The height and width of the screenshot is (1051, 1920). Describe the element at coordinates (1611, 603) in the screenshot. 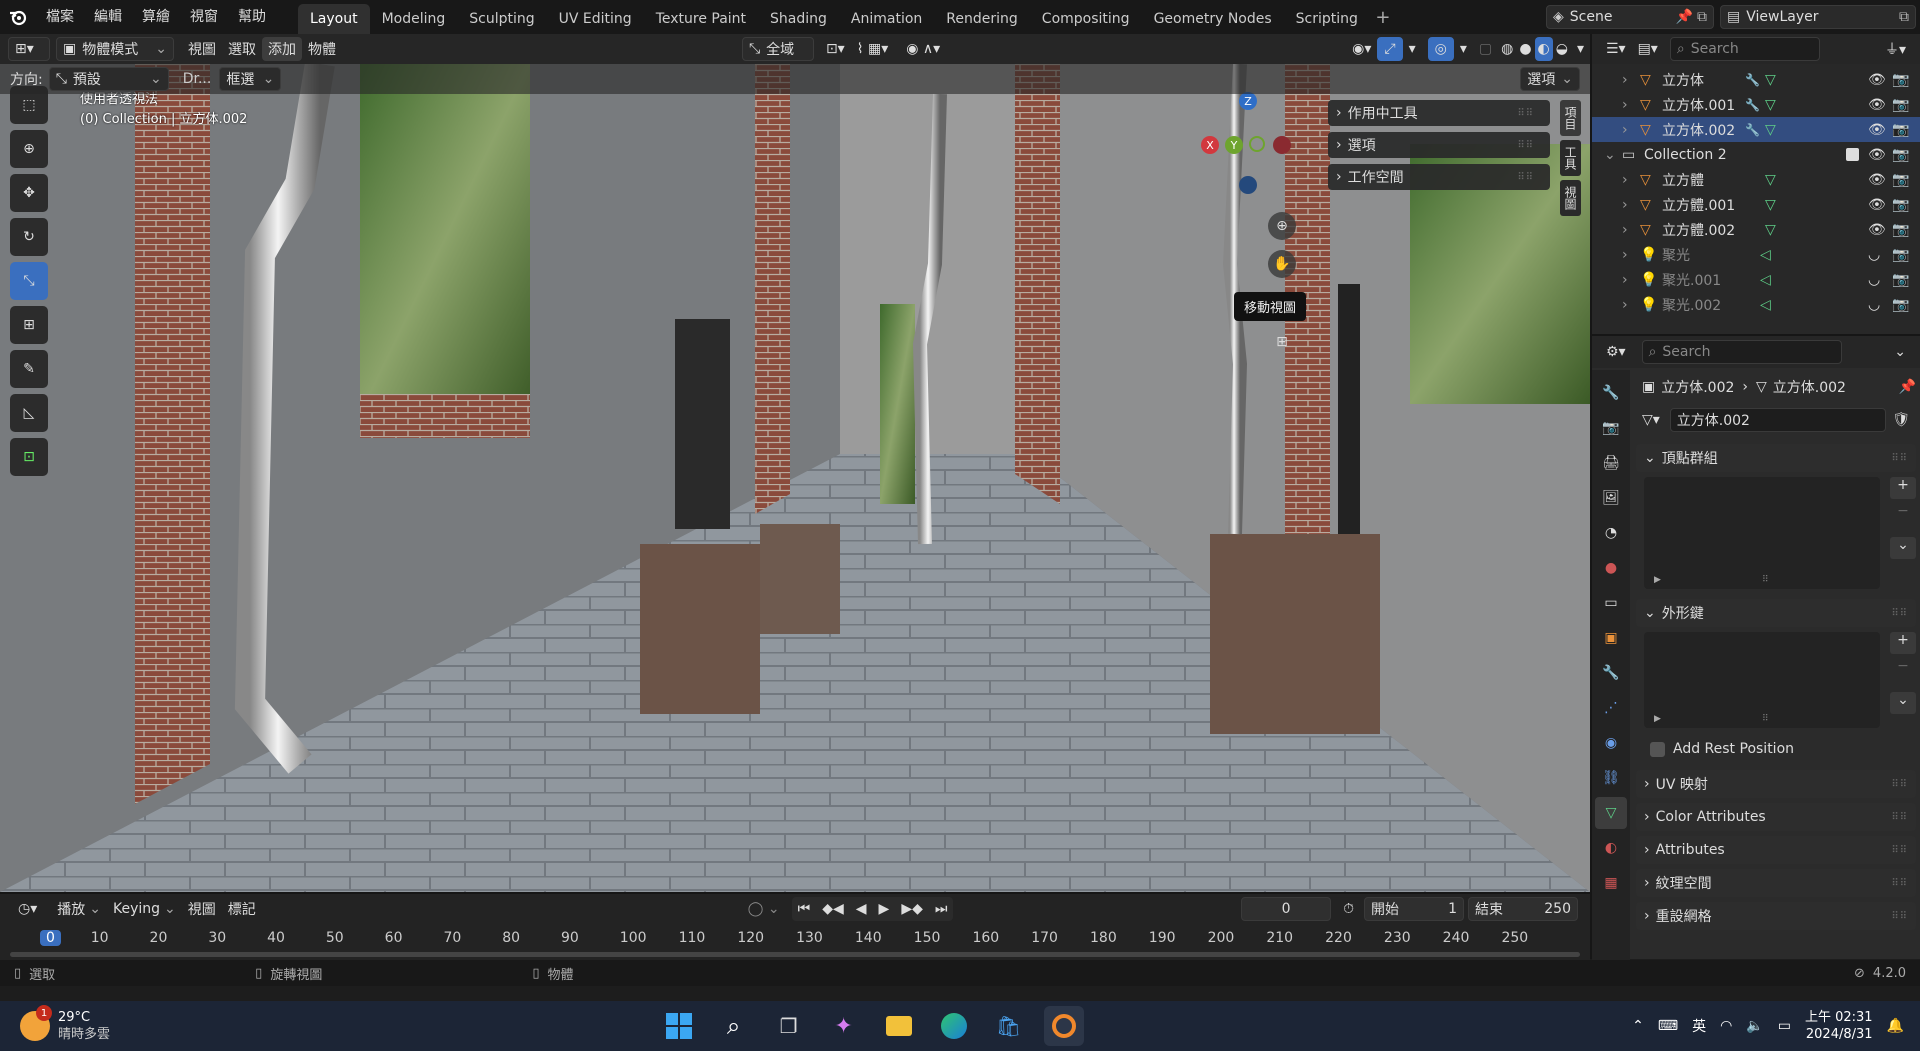

I see `collection-tab-icon: ▭` at that location.